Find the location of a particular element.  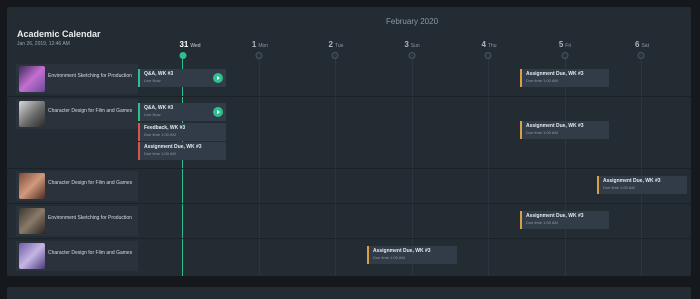

day-header-5: 5 Fri is located at coordinates (565, 44).